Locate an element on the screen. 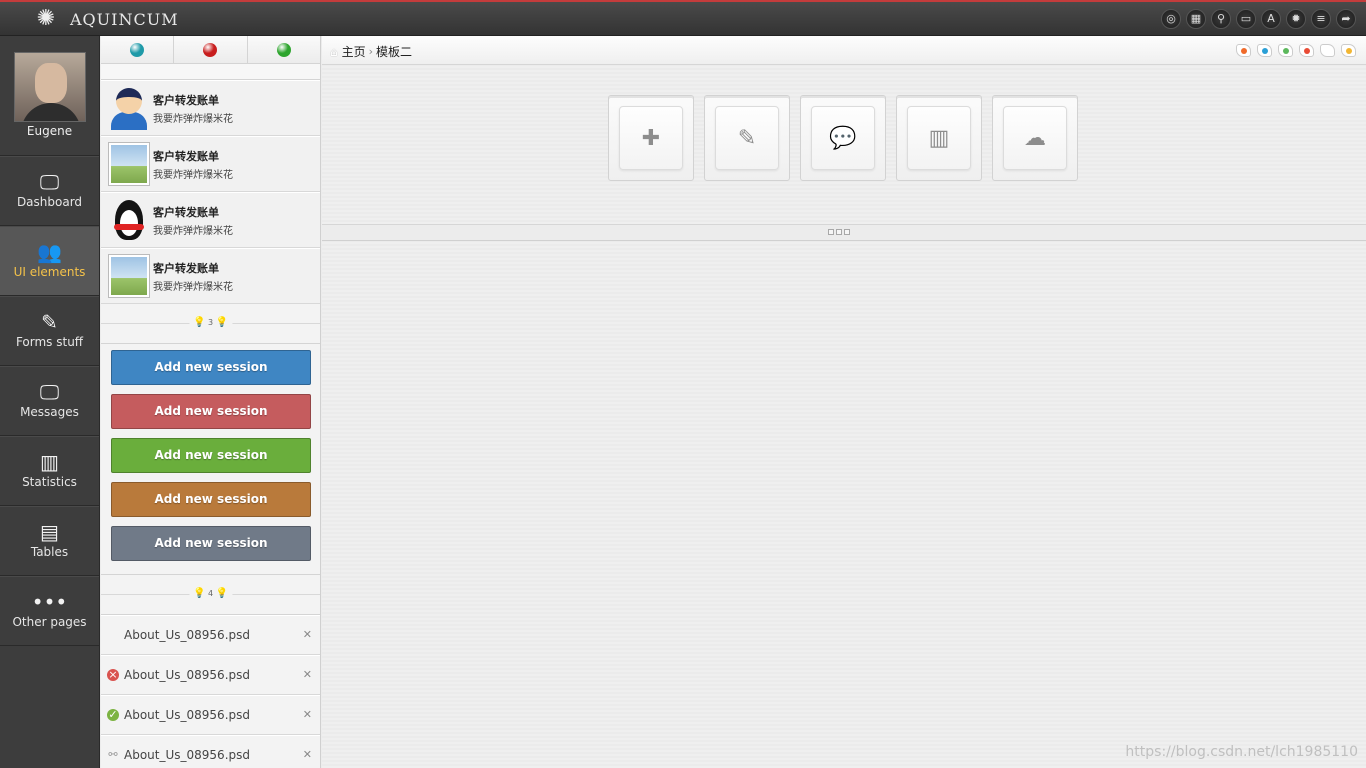 Image resolution: width=1366 pixels, height=768 pixels. quick-action-statistics: ▥ is located at coordinates (939, 138).